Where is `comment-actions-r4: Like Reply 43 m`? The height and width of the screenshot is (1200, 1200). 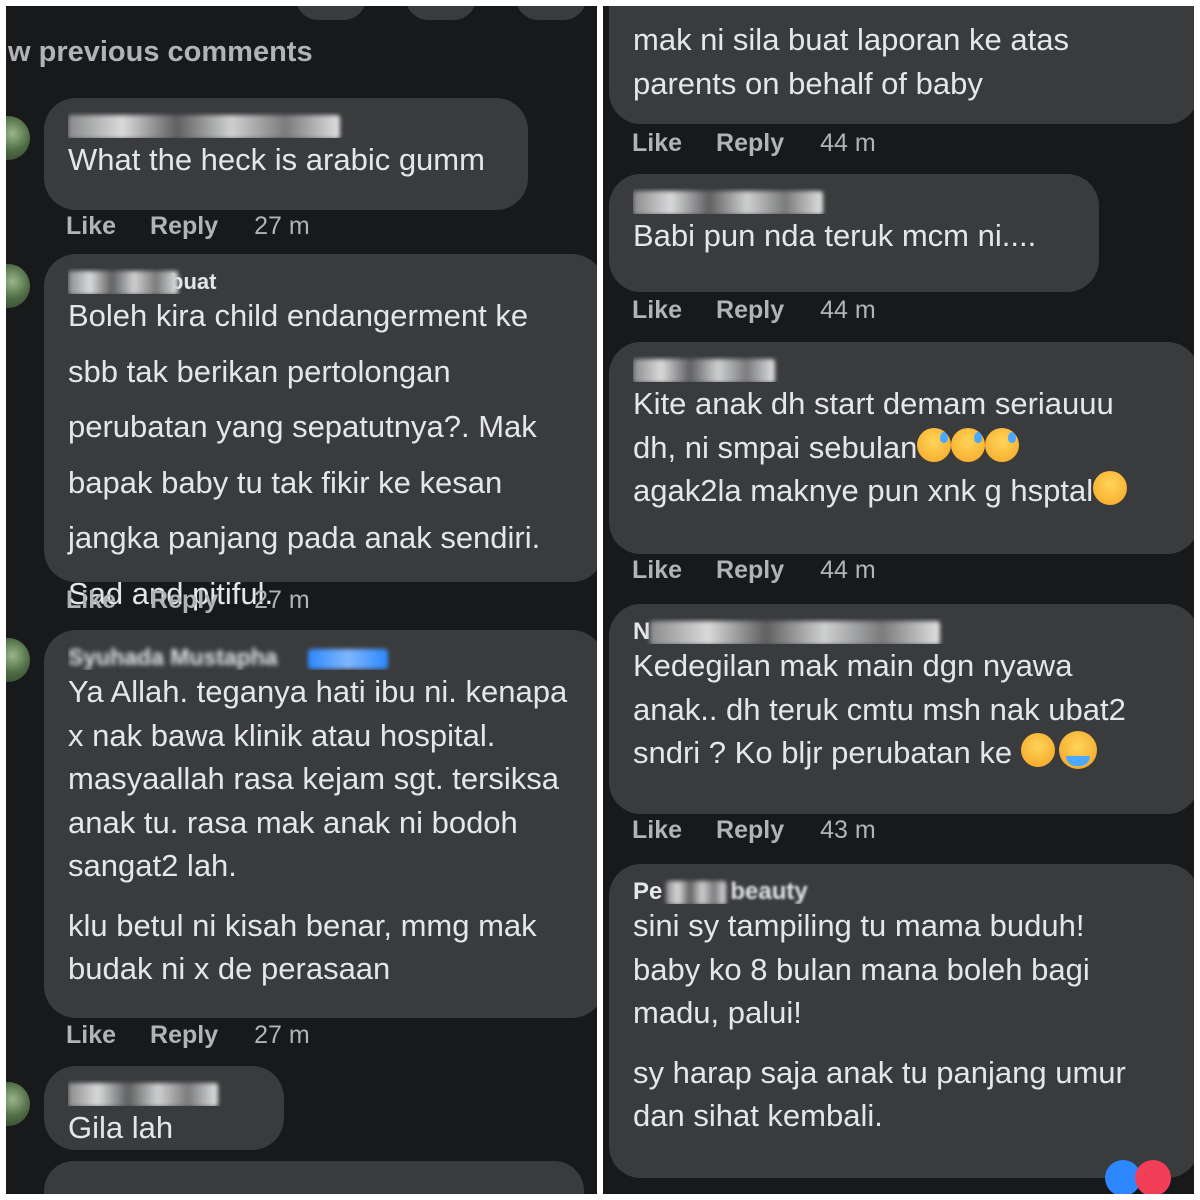 comment-actions-r4: Like Reply 43 m is located at coordinates (754, 830).